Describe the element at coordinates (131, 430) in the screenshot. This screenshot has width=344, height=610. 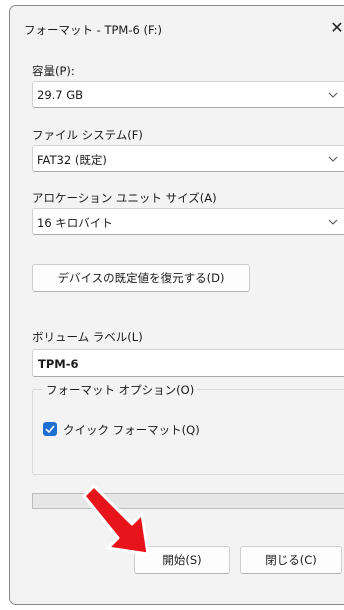
I see `quick-format-label: クイック フォーマット(Q)` at that location.